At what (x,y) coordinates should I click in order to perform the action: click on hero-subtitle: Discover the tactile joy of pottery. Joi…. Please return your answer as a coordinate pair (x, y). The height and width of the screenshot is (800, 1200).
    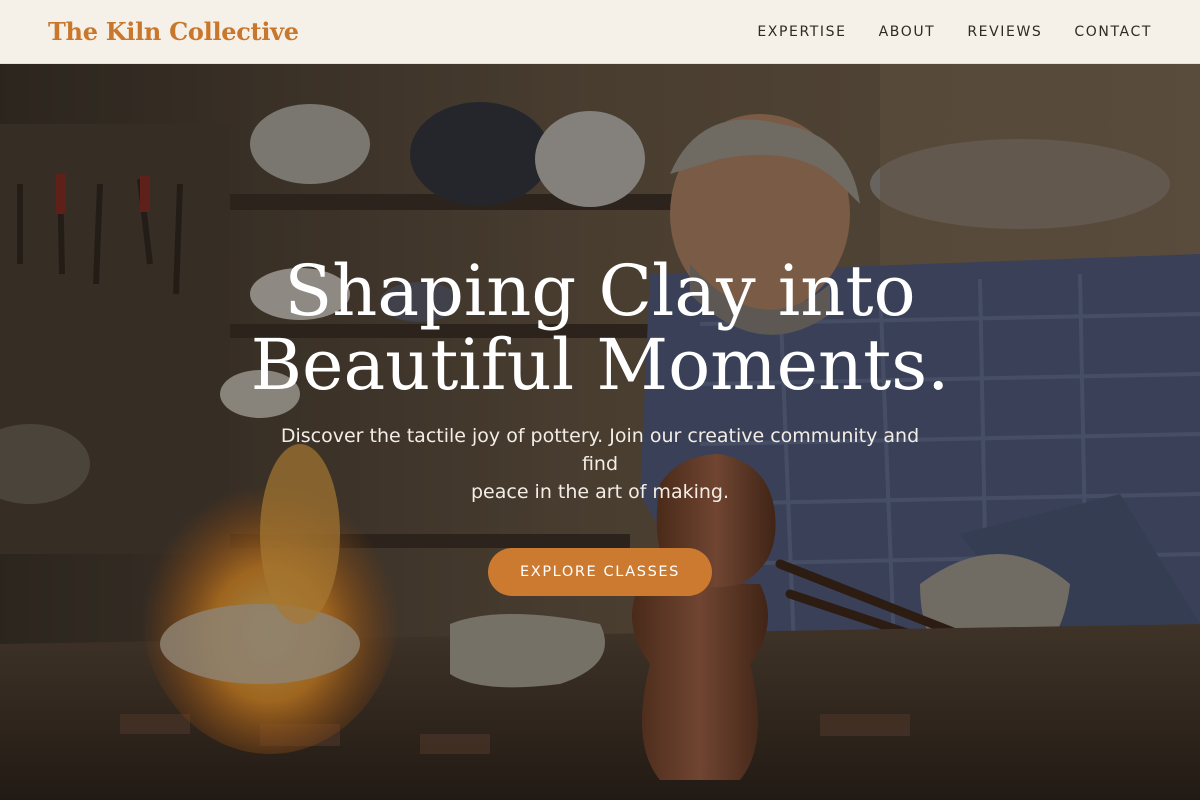
    Looking at the image, I should click on (600, 464).